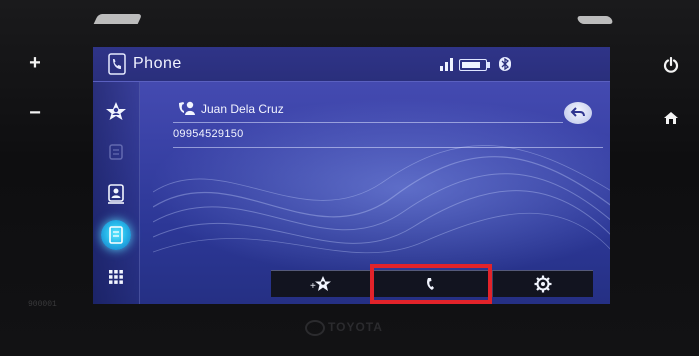 The height and width of the screenshot is (356, 699). What do you see at coordinates (431, 284) in the screenshot?
I see `call-button-highlight` at bounding box center [431, 284].